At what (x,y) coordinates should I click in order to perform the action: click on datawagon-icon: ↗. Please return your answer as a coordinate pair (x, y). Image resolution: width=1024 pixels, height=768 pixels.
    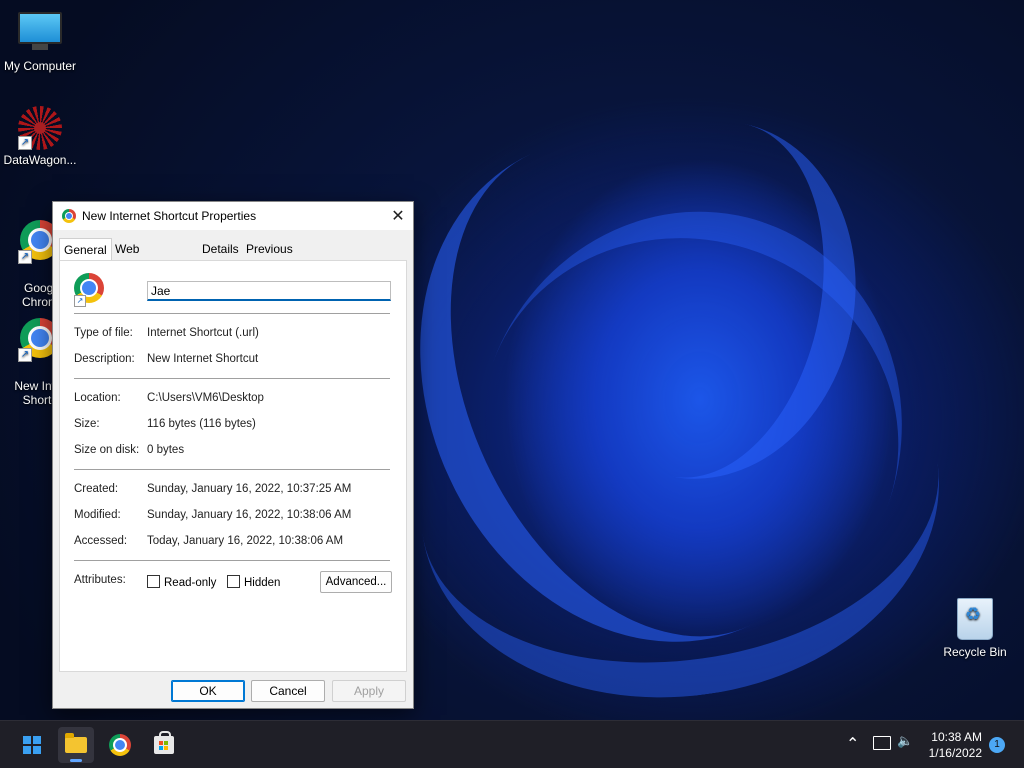
    Looking at the image, I should click on (40, 128).